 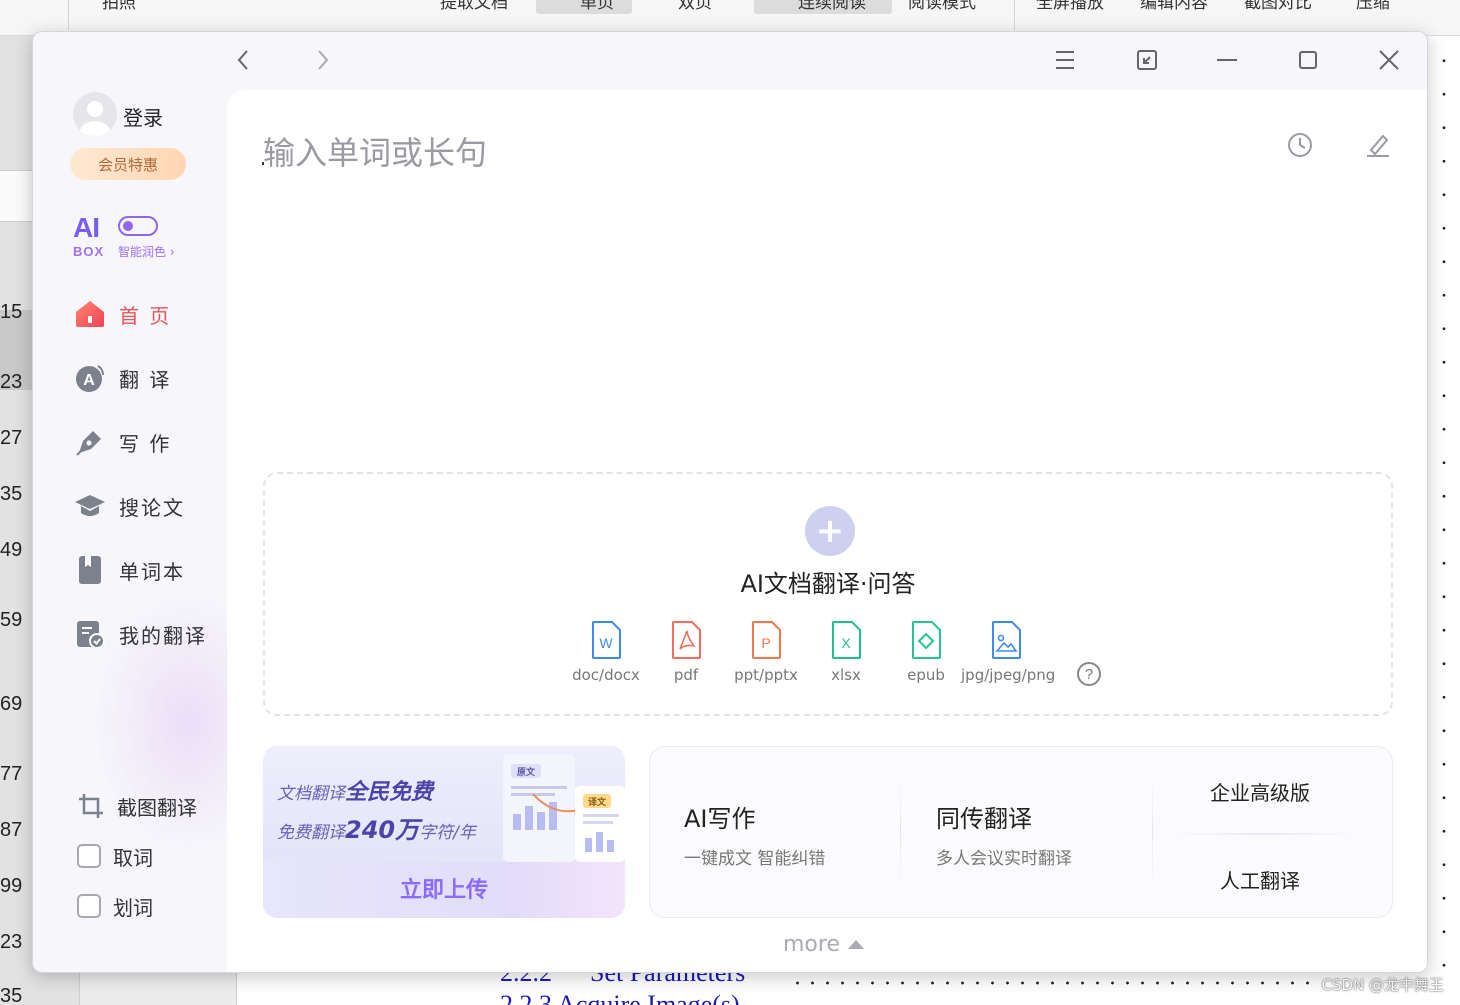 I want to click on bg-line-number: 27, so click(x=11, y=438).